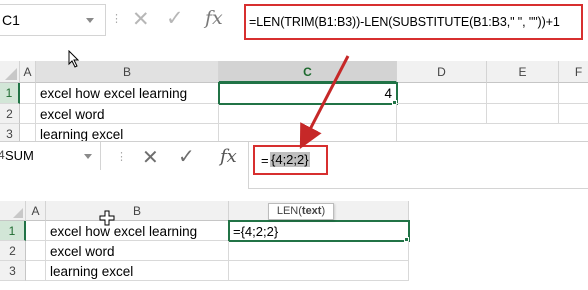 The width and height of the screenshot is (588, 290). I want to click on arrow-line, so click(324, 102).